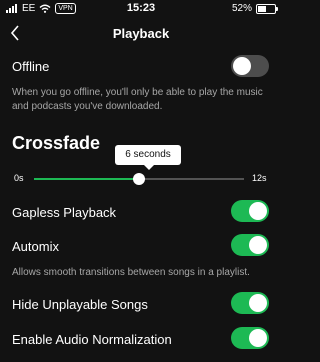 This screenshot has height=362, width=320. I want to click on crossfade-title: Crossfade, so click(56, 143).